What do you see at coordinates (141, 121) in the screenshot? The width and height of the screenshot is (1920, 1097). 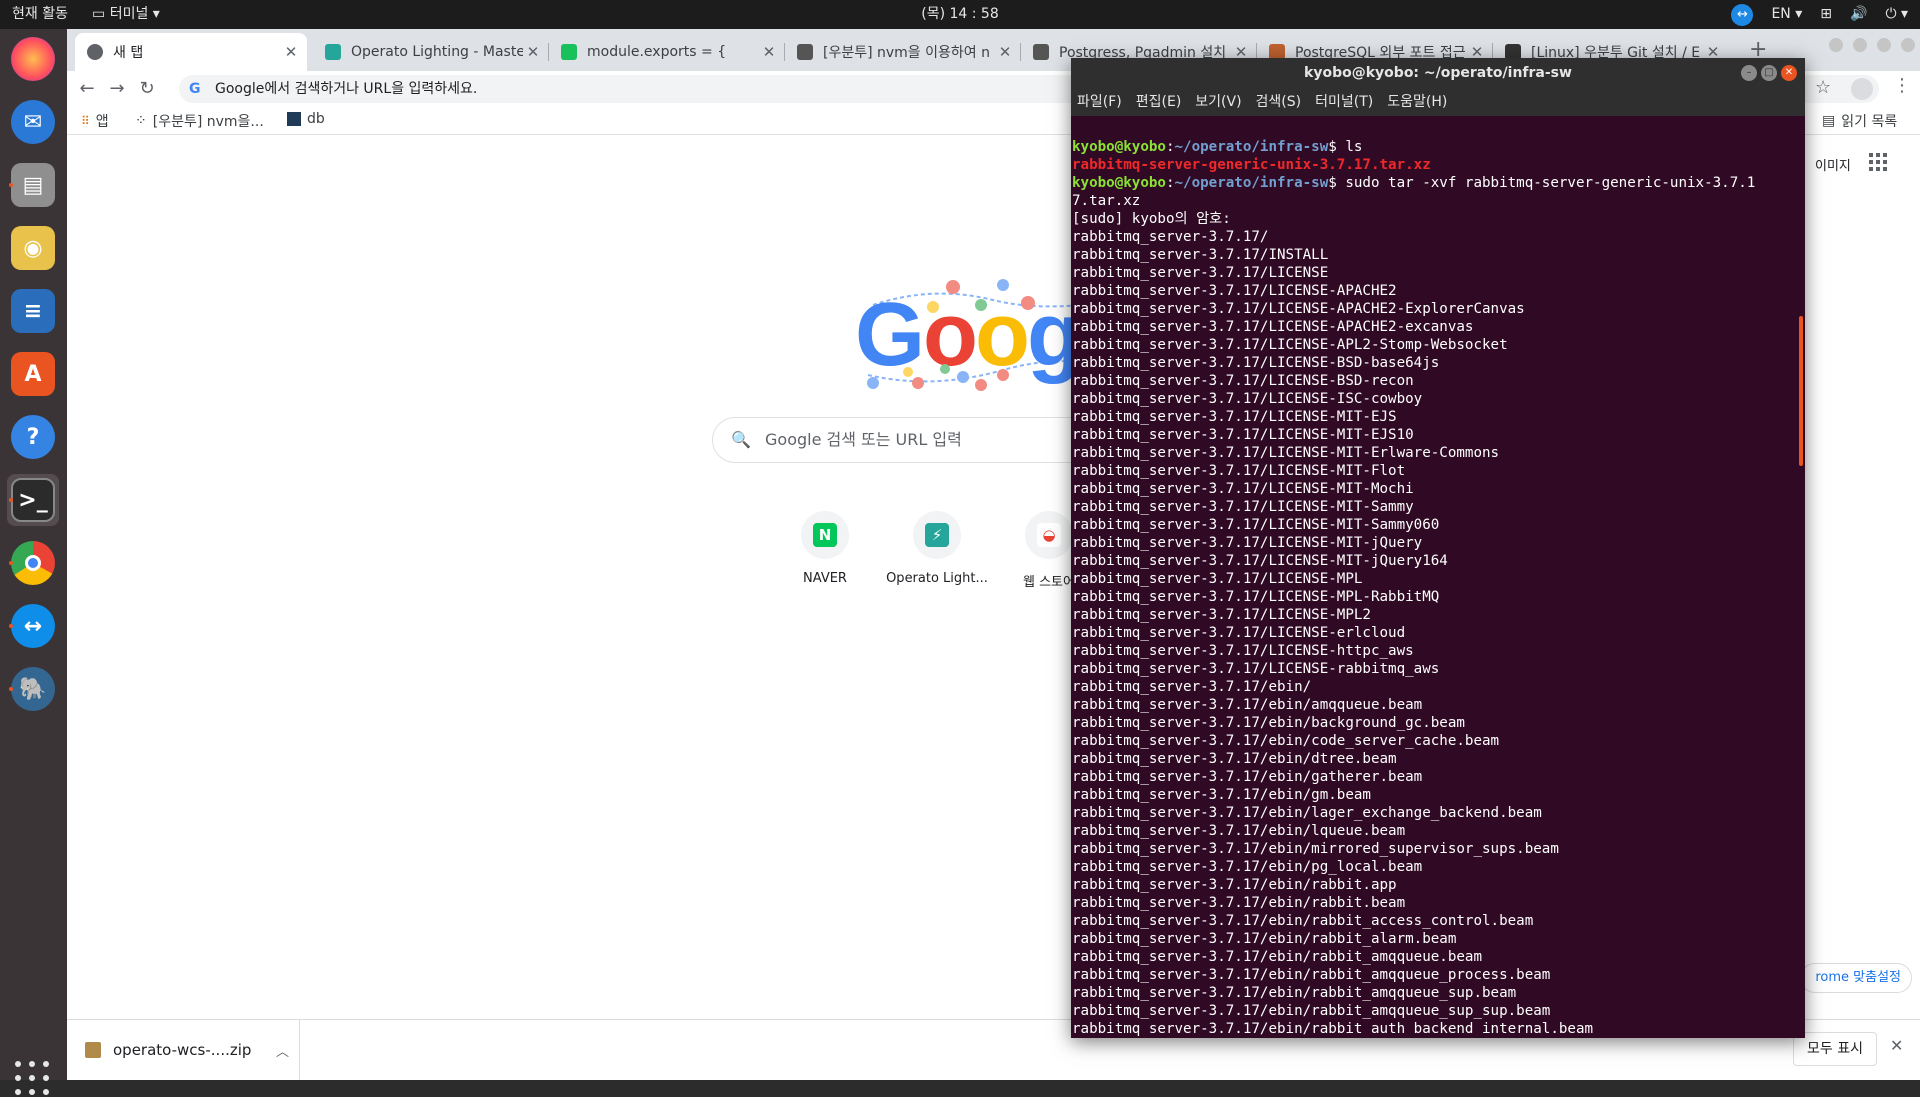 I see `tistory-icon: ⁘` at bounding box center [141, 121].